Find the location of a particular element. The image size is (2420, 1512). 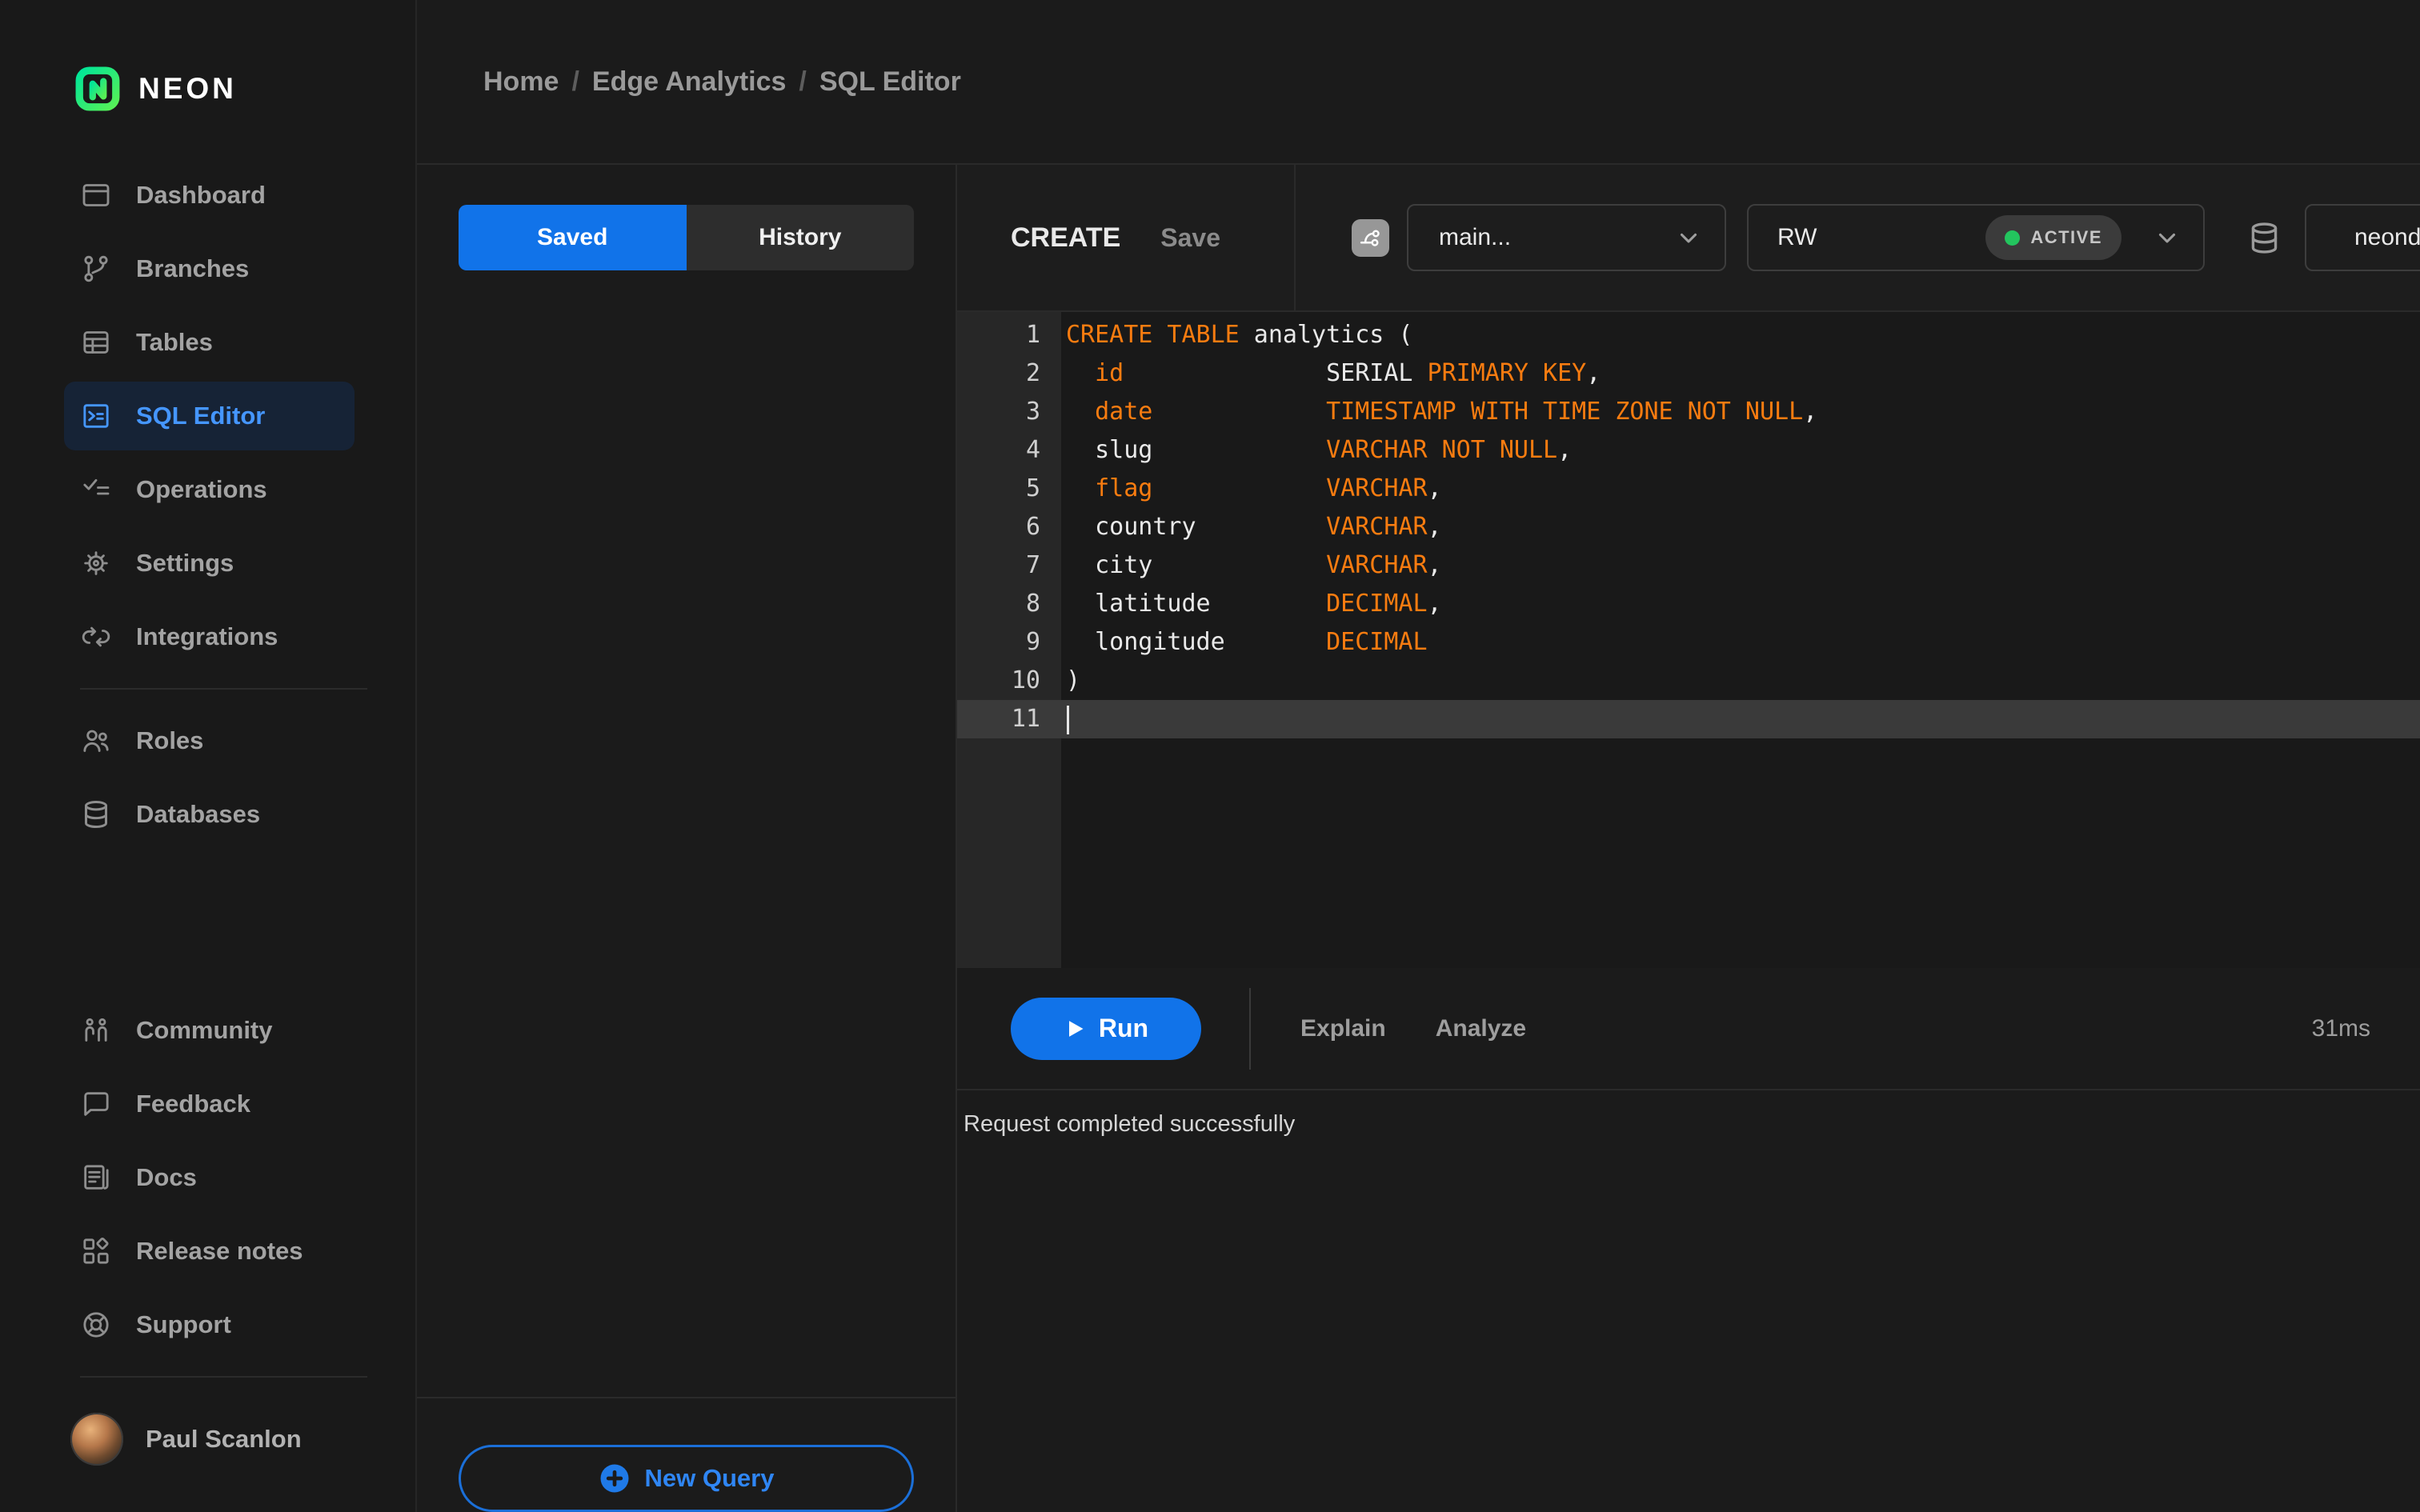

sidebar-item-integrations: Integrations is located at coordinates (209, 636).